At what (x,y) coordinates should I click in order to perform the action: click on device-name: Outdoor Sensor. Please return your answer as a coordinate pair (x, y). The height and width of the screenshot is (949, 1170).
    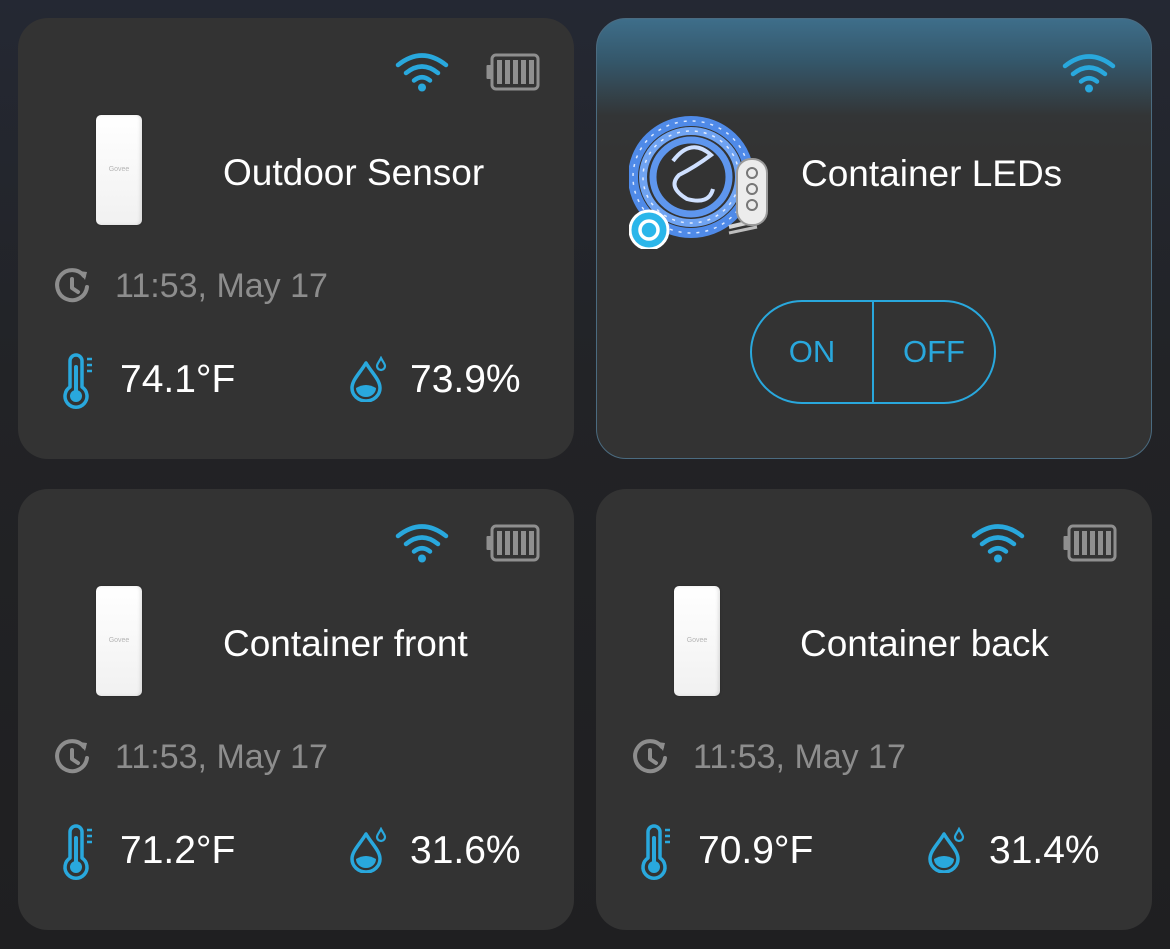
    Looking at the image, I should click on (354, 172).